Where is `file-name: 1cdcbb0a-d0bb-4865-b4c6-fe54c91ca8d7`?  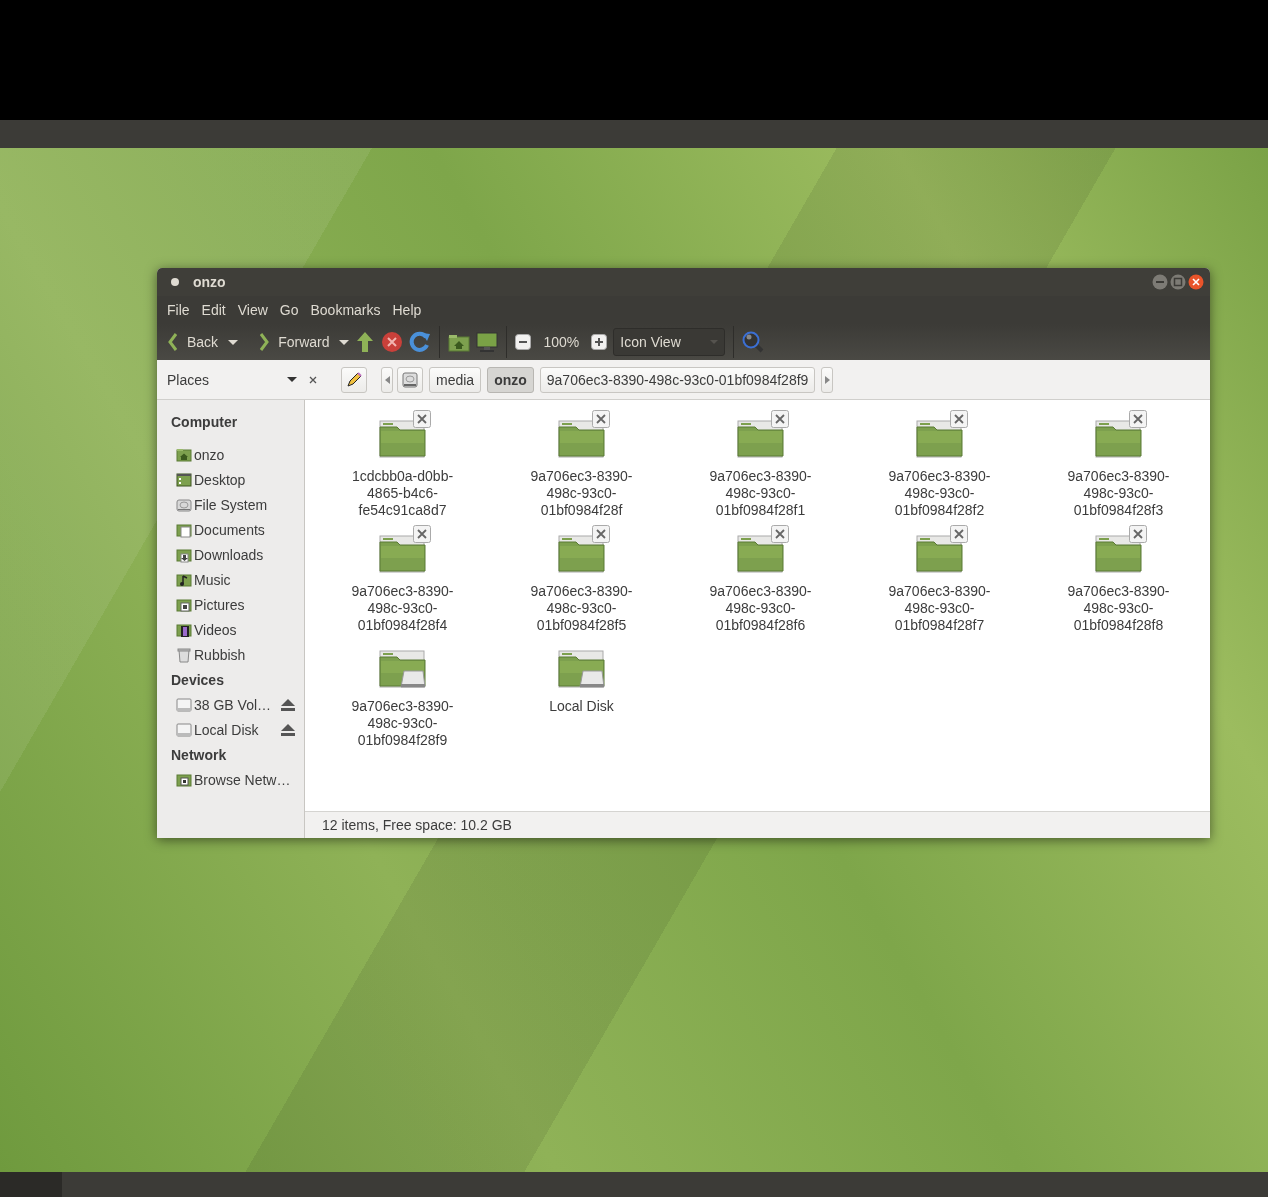 file-name: 1cdcbb0a-d0bb-4865-b4c6-fe54c91ca8d7 is located at coordinates (402, 493).